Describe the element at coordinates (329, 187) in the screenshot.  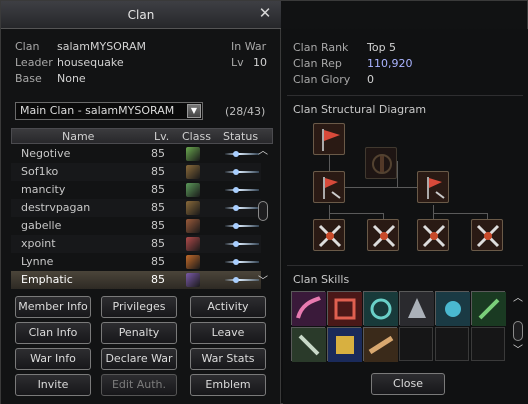
I see `royal-guard-1-icon` at that location.